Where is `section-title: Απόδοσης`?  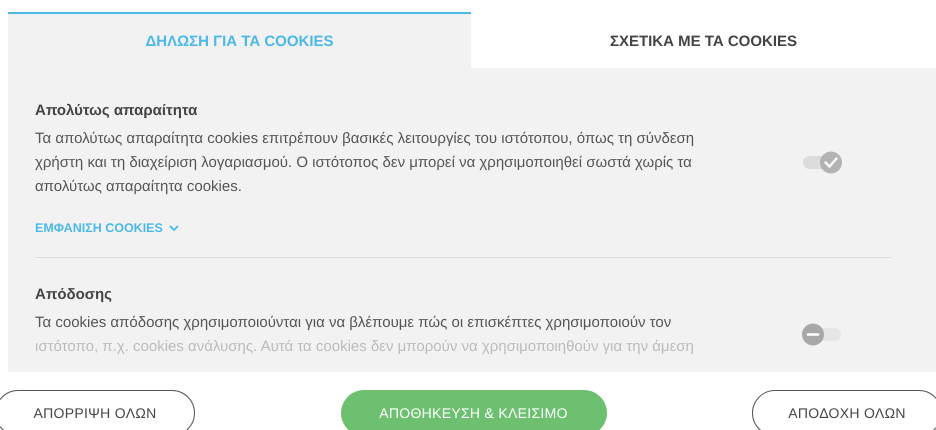
section-title: Απόδοσης is located at coordinates (74, 294).